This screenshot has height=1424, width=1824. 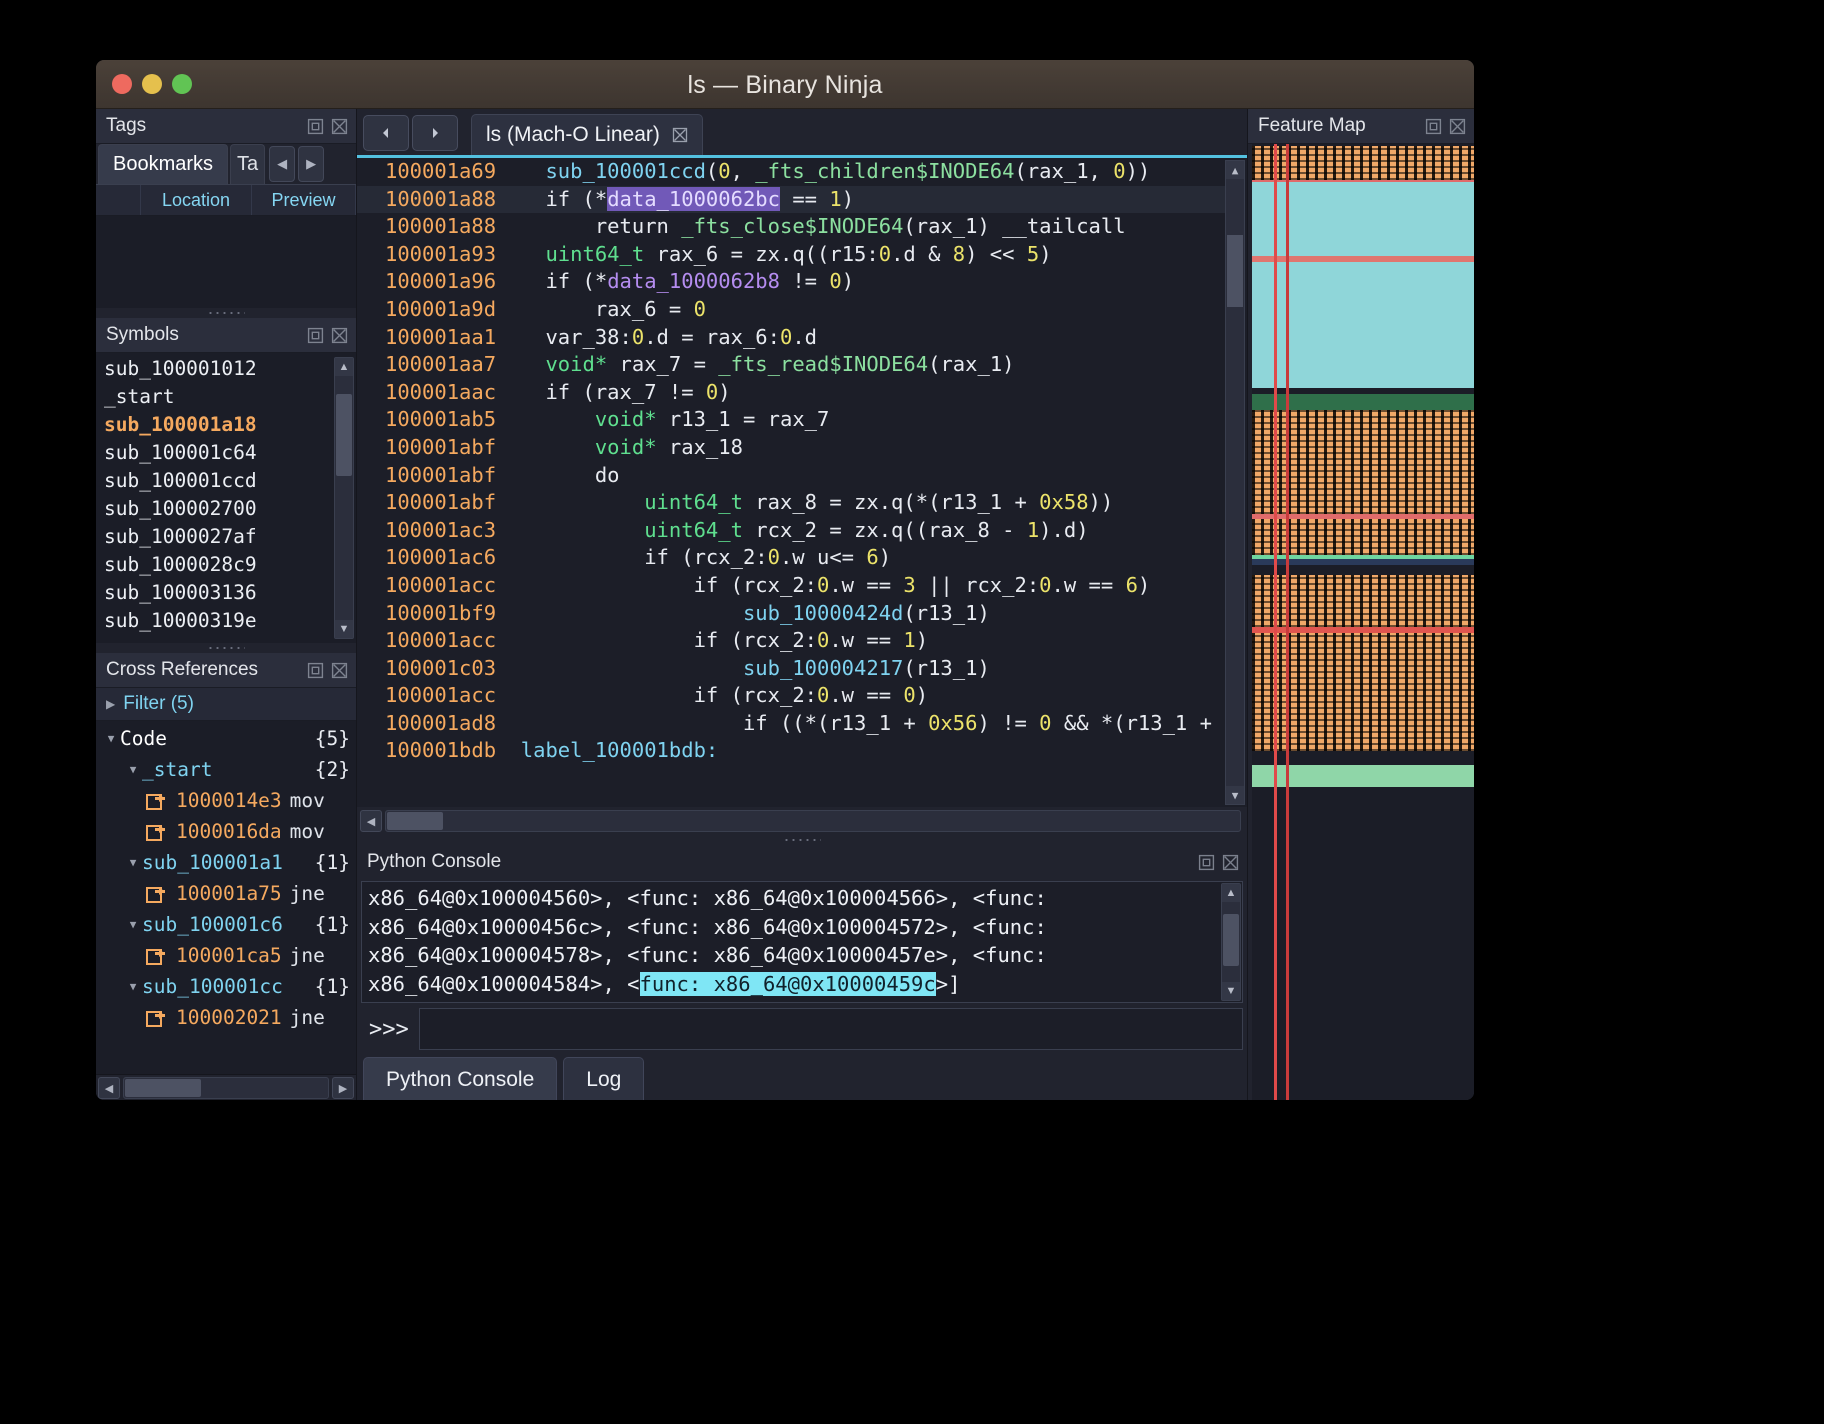 I want to click on code-hscrollbar: ◀, so click(x=802, y=821).